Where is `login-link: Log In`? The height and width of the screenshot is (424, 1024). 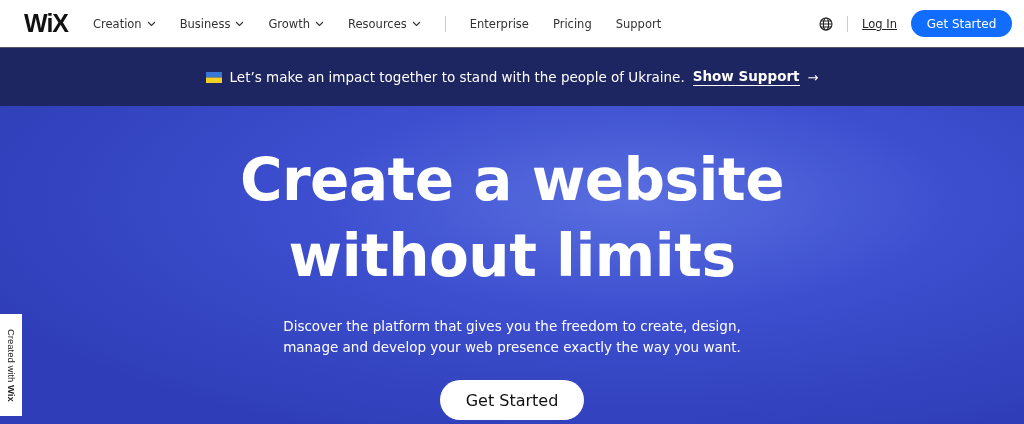
login-link: Log In is located at coordinates (879, 23).